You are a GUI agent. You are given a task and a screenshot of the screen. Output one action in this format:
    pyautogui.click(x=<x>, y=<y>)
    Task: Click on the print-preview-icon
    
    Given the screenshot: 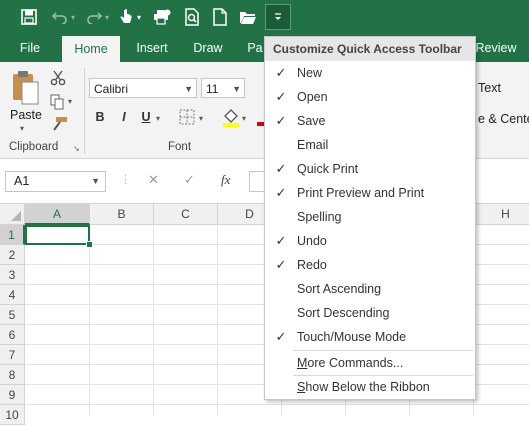 What is the action you would take?
    pyautogui.click(x=192, y=17)
    